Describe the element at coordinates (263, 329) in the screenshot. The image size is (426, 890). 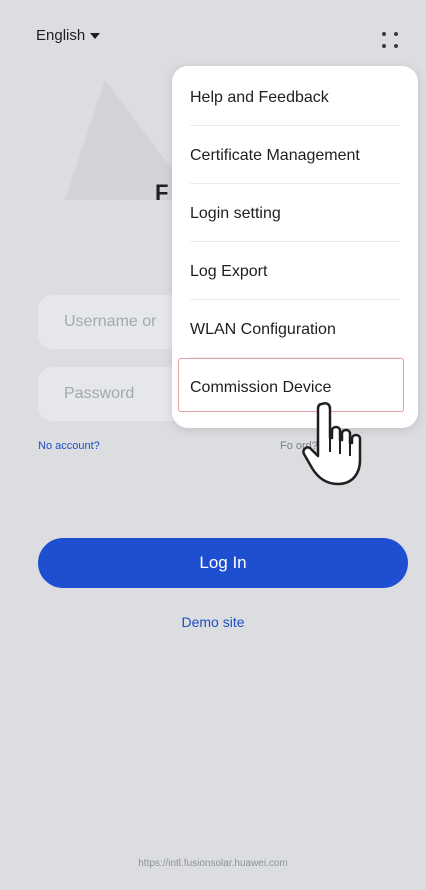
I see `menu-item-label: WLAN Configuration` at that location.